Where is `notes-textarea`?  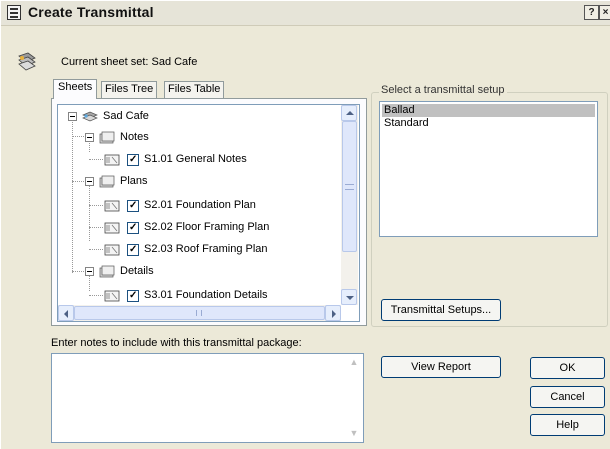 notes-textarea is located at coordinates (207, 398).